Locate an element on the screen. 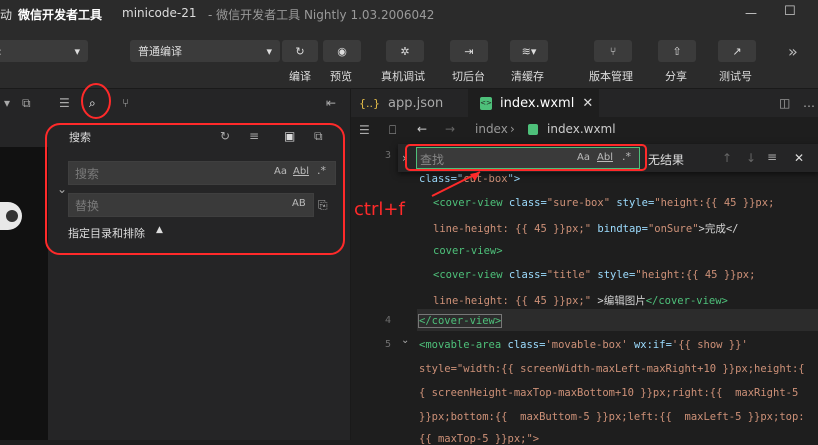  search-panel-highlight is located at coordinates (195, 189).